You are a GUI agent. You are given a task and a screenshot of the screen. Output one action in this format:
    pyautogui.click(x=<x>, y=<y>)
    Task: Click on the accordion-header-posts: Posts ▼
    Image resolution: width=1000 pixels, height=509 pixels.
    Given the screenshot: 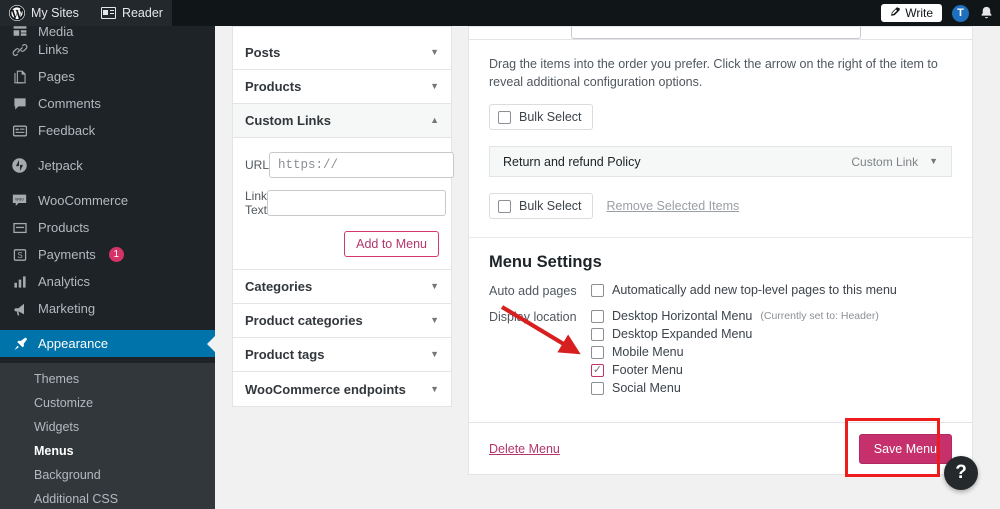 What is the action you would take?
    pyautogui.click(x=342, y=53)
    